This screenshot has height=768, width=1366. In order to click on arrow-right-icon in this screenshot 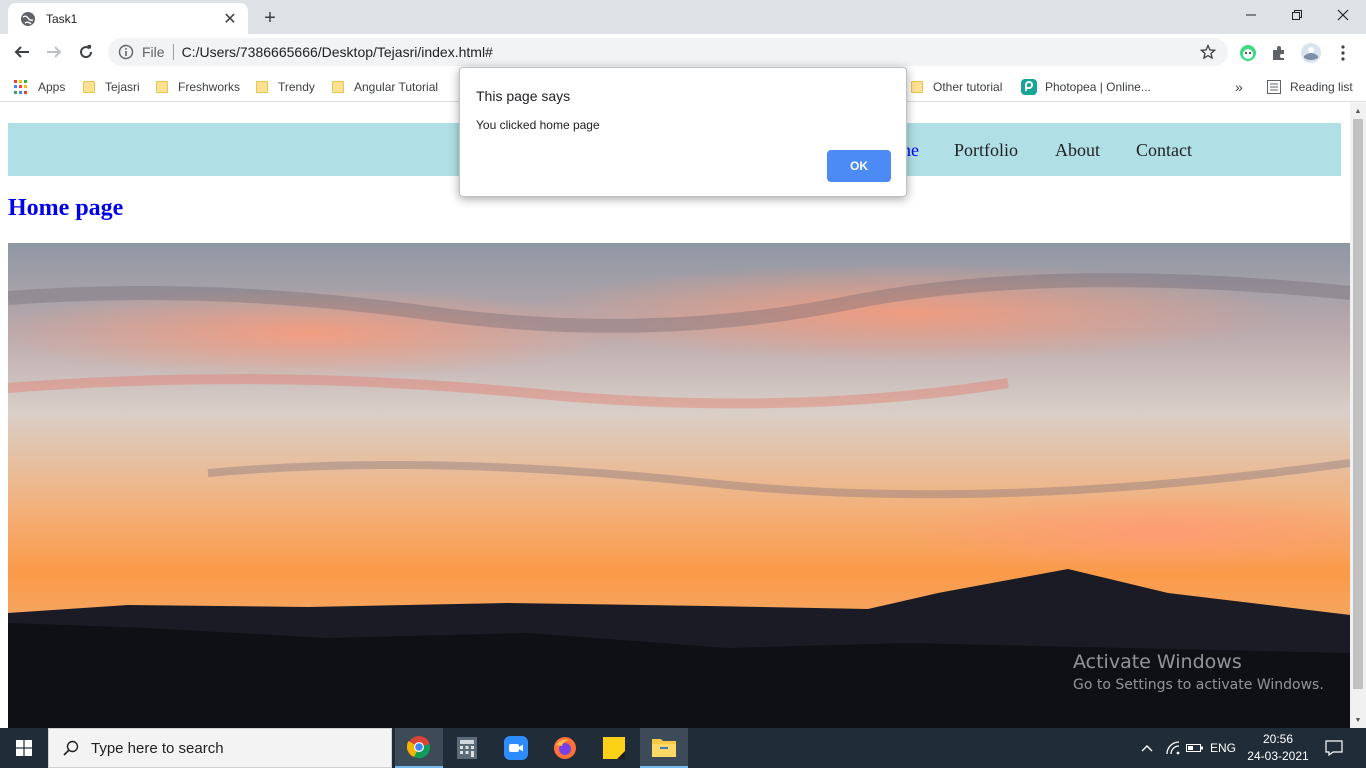, I will do `click(54, 52)`.